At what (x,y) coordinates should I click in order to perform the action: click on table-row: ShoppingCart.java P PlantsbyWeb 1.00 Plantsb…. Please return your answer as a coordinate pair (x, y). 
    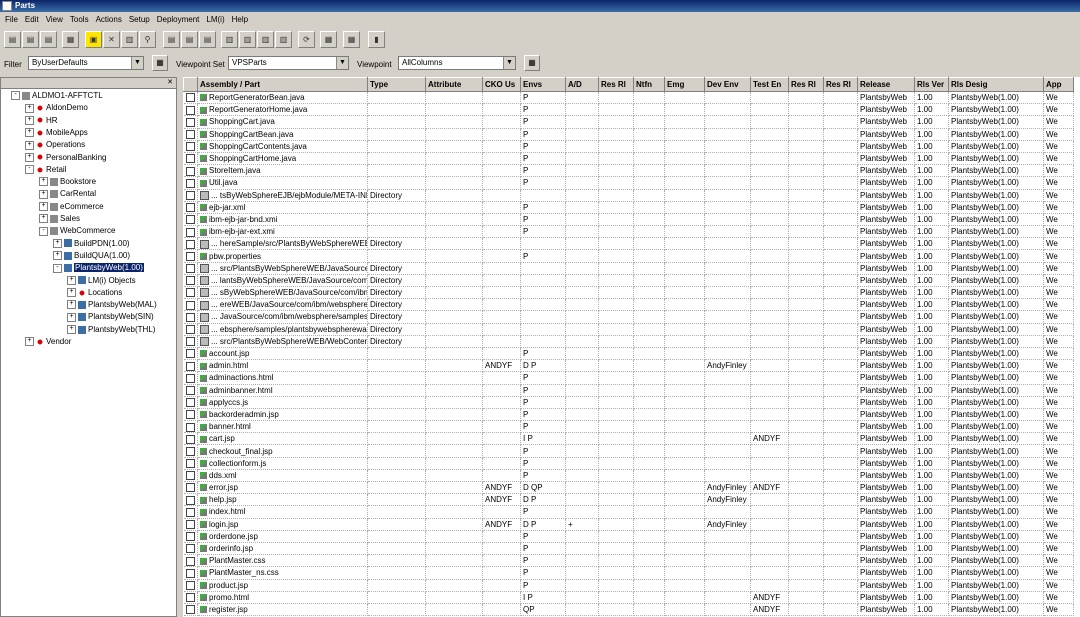
    Looking at the image, I should click on (628, 122).